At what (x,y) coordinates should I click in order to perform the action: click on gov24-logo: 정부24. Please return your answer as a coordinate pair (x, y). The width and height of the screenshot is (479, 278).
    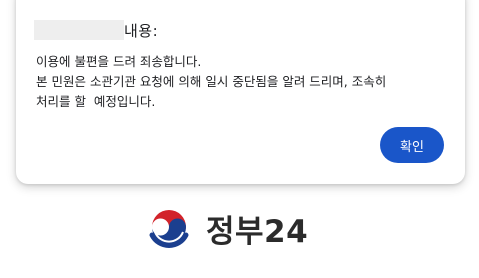
    Looking at the image, I should click on (227, 228).